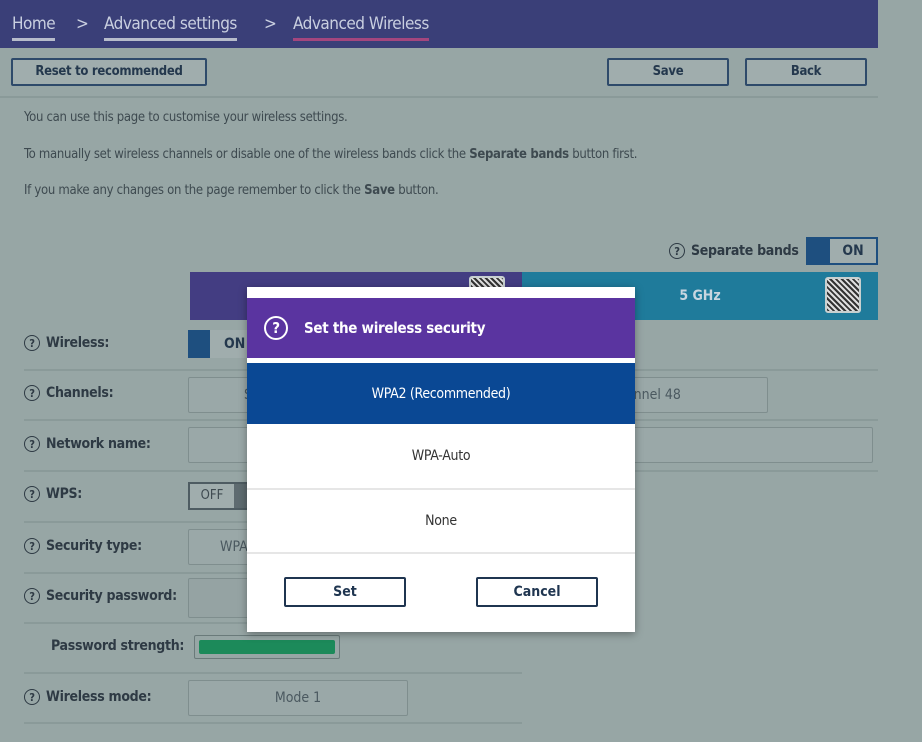  I want to click on dialog-title: Set the wireless security, so click(395, 328).